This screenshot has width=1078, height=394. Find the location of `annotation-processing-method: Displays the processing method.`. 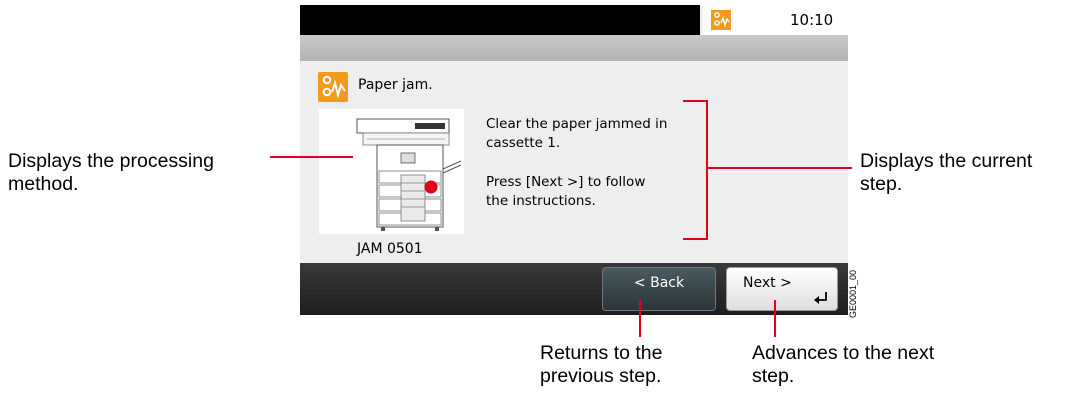

annotation-processing-method: Displays the processing method. is located at coordinates (111, 172).